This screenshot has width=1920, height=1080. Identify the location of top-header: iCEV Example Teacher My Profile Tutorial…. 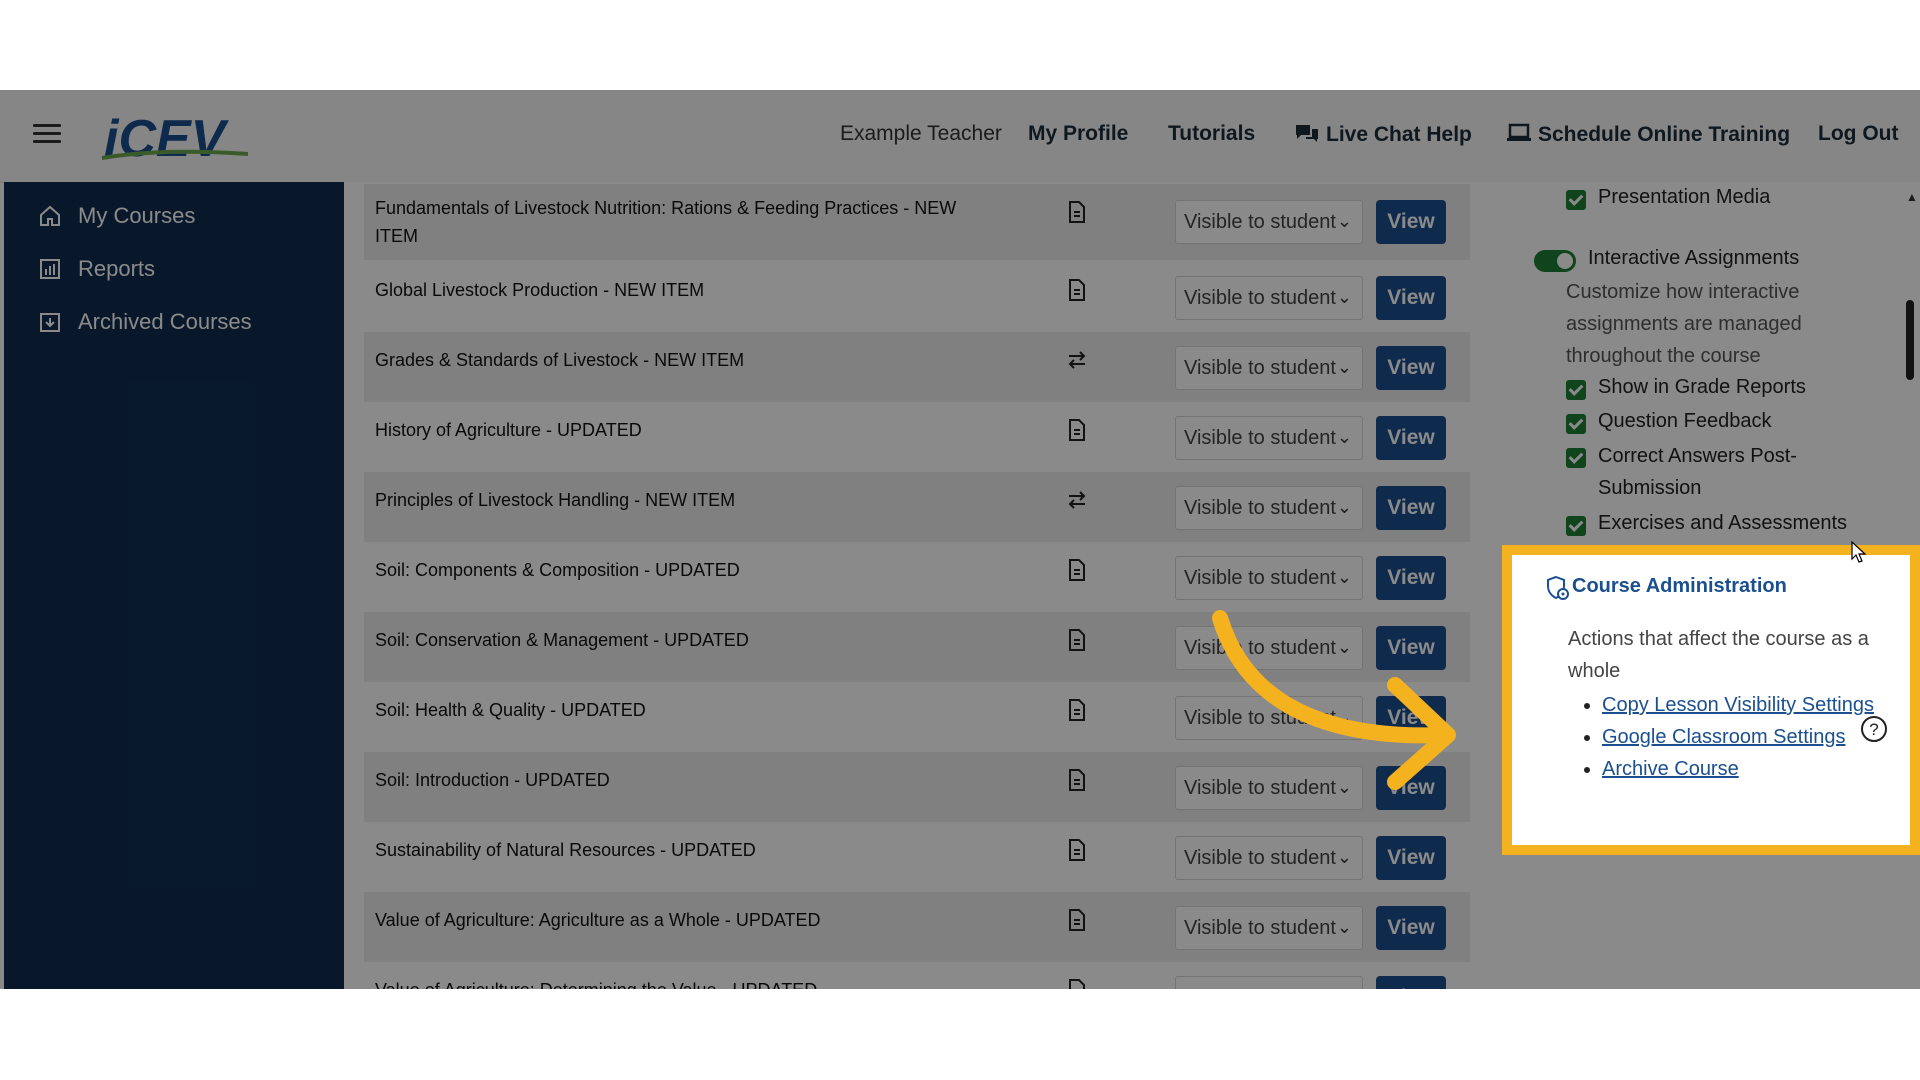
(960, 136).